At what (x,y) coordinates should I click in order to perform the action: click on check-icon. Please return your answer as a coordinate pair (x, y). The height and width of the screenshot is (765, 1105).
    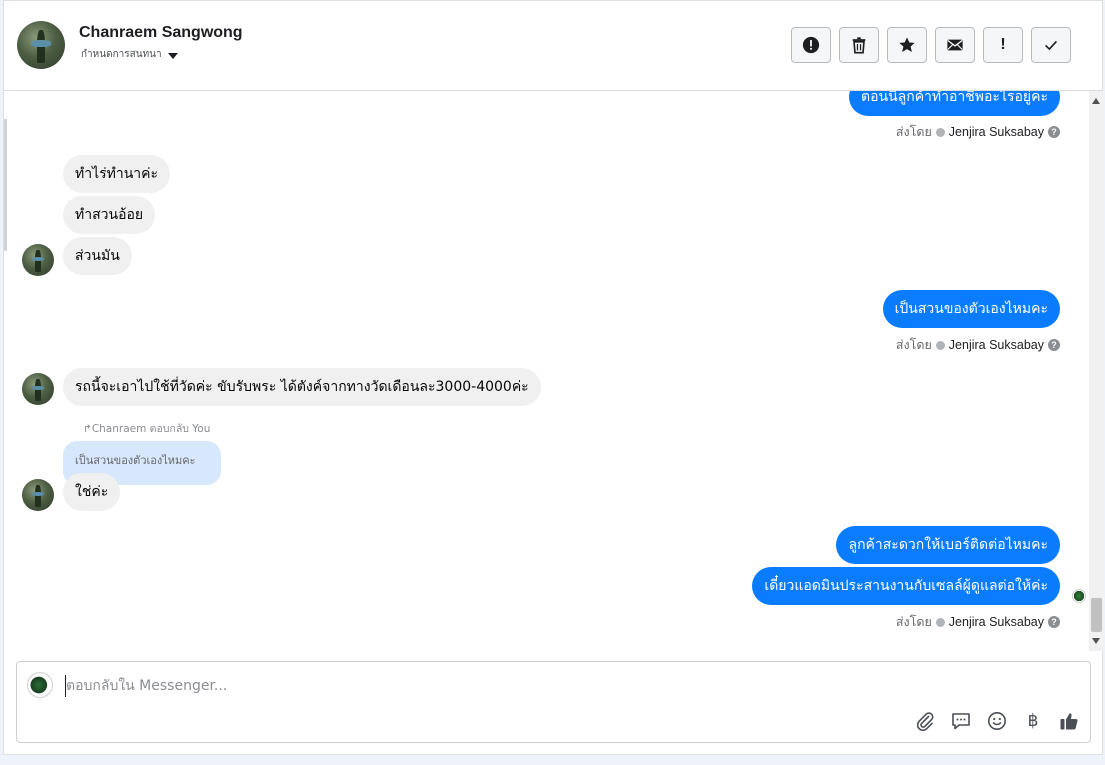
    Looking at the image, I should click on (1051, 45).